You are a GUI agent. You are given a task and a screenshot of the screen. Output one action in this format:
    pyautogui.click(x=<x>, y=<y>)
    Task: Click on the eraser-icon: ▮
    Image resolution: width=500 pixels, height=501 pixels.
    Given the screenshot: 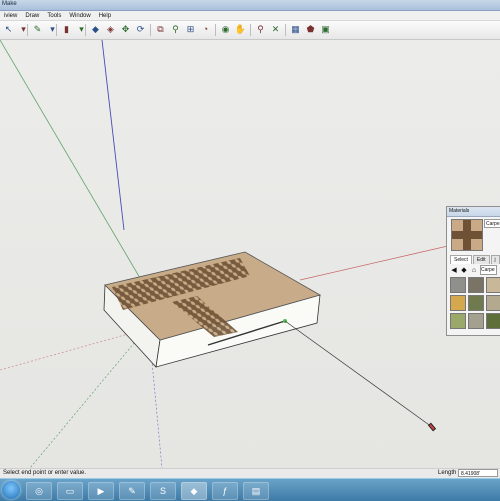 What is the action you would take?
    pyautogui.click(x=66, y=29)
    